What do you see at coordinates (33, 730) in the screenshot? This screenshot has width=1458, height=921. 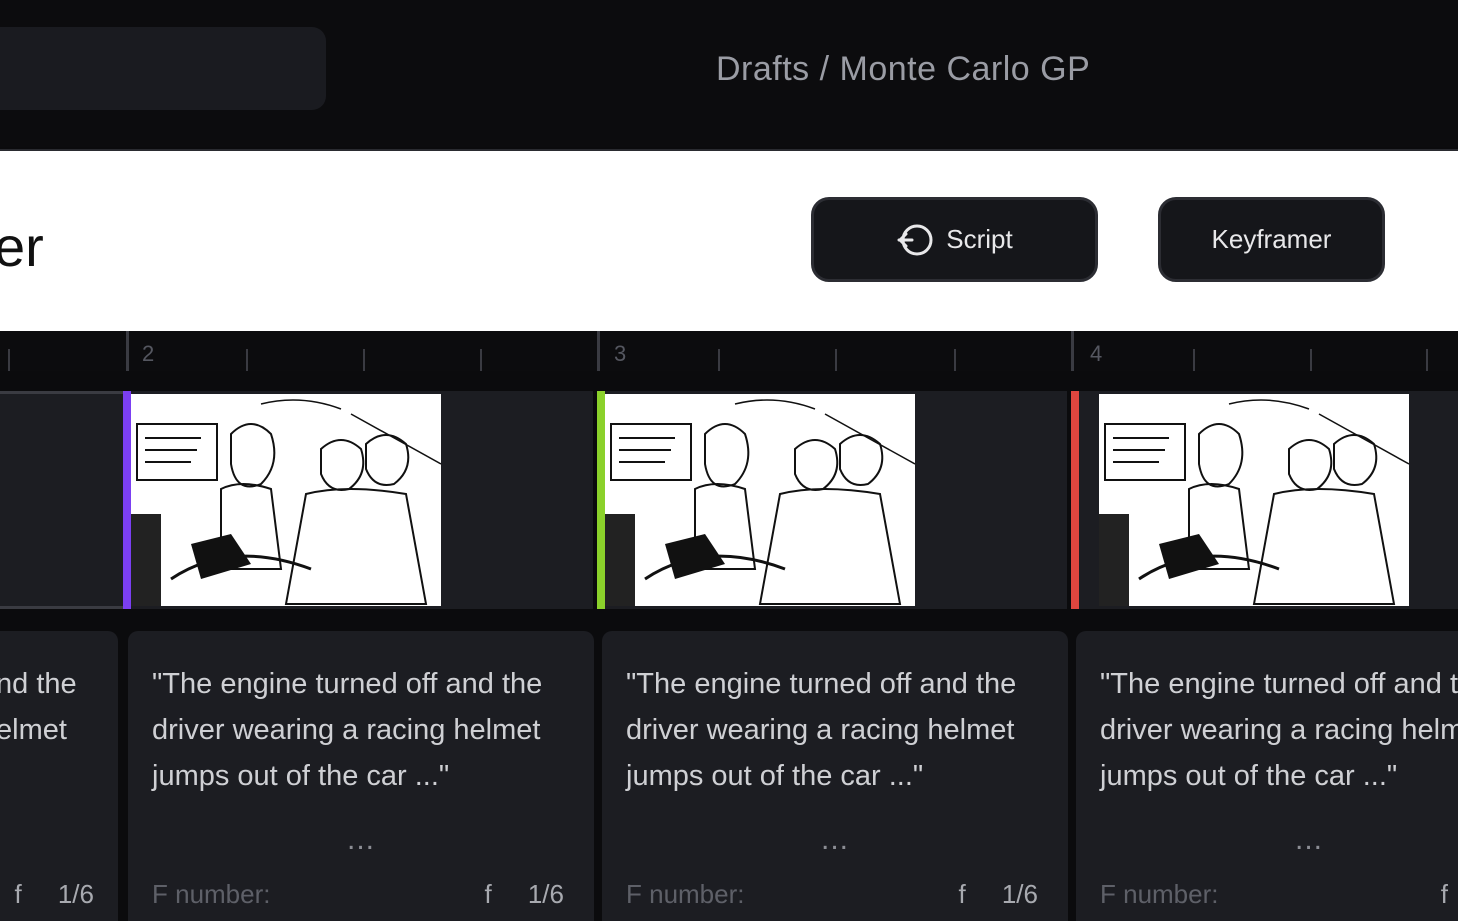 I see `shot-description-line: elmet` at bounding box center [33, 730].